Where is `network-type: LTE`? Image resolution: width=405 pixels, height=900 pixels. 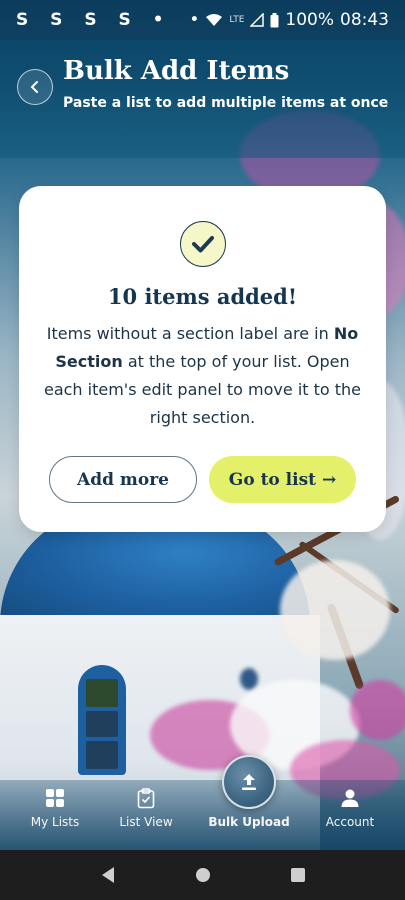 network-type: LTE is located at coordinates (237, 20).